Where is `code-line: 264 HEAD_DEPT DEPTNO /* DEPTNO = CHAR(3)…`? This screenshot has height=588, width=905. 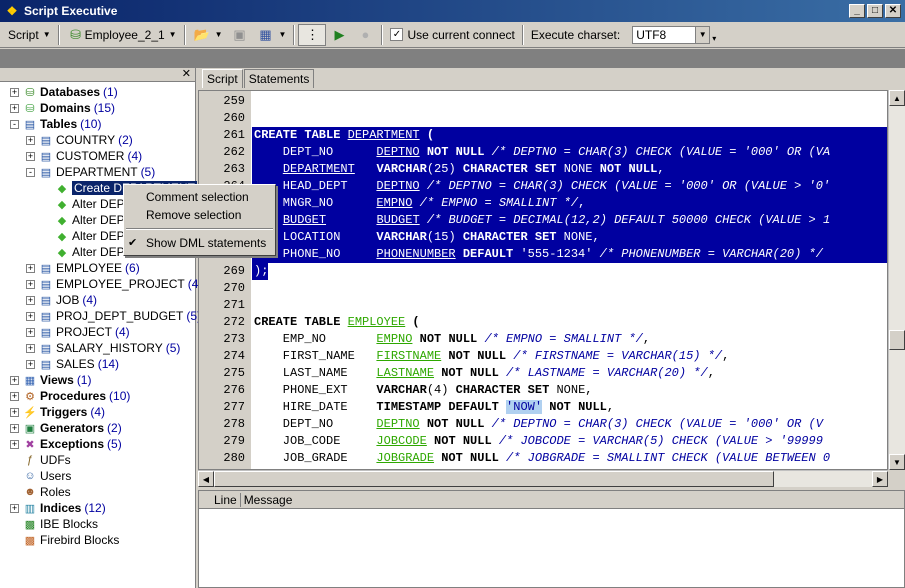
code-line: 264 HEAD_DEPT DEPTNO /* DEPTNO = CHAR(3)… is located at coordinates (543, 186).